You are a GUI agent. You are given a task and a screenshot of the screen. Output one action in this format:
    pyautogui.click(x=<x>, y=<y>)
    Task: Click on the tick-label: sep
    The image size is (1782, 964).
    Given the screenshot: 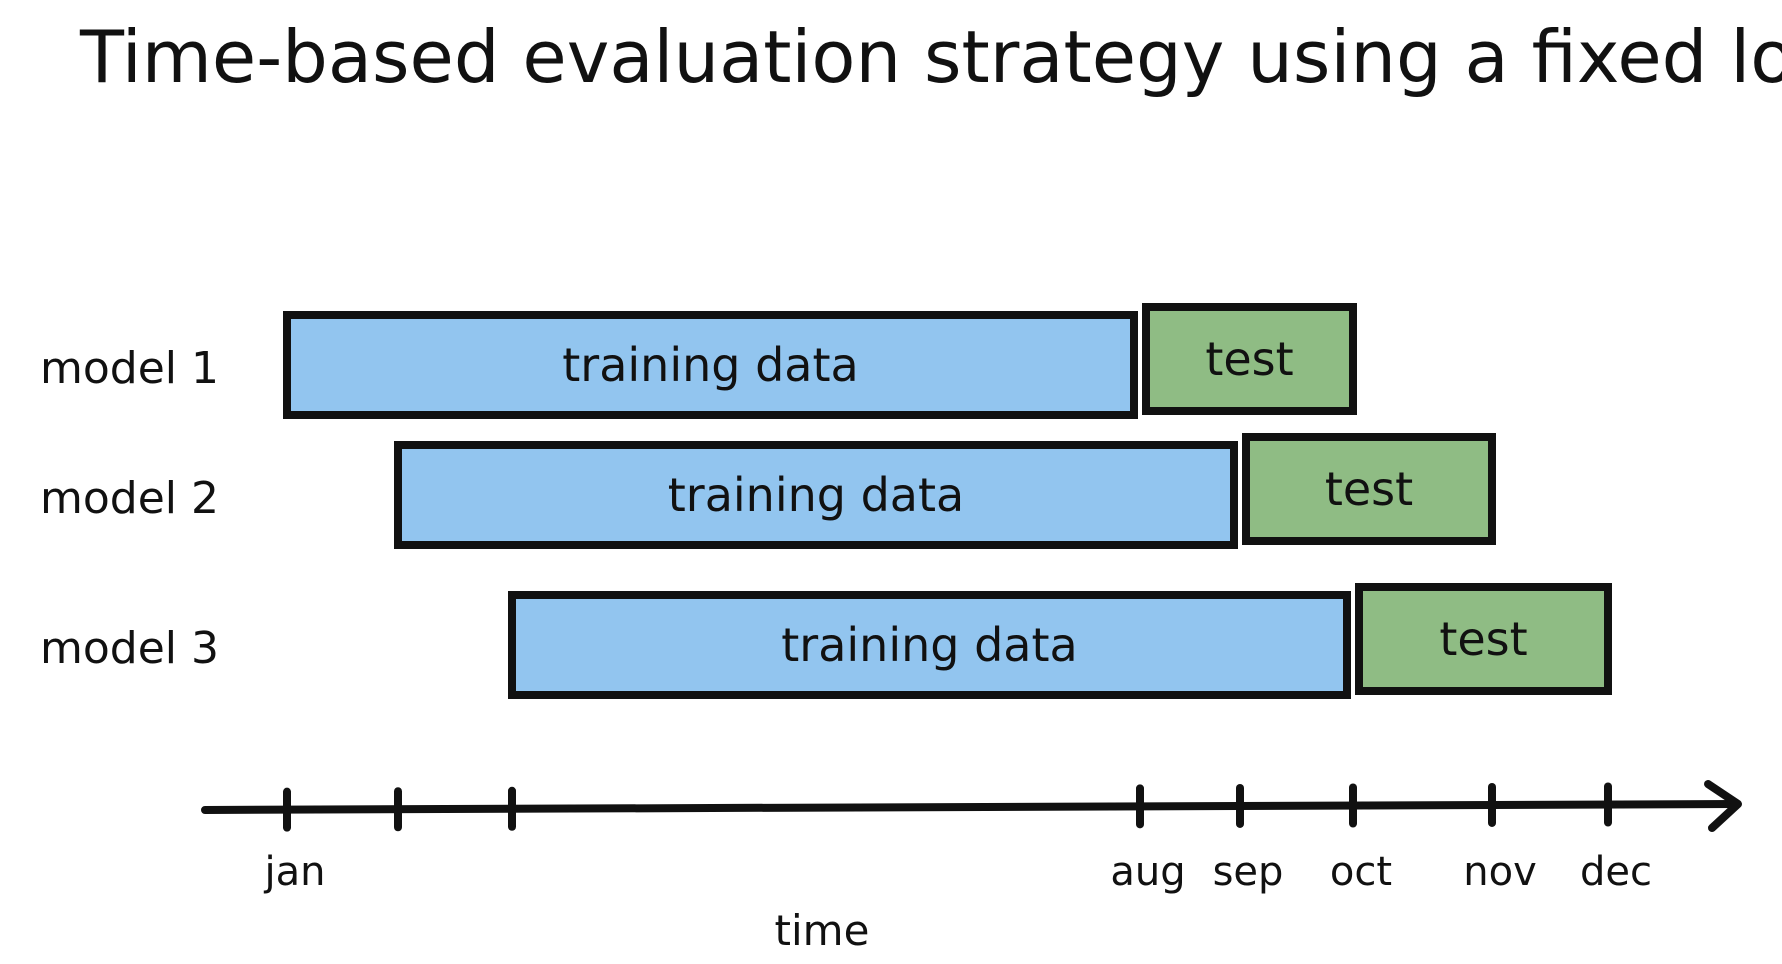 What is the action you would take?
    pyautogui.click(x=1248, y=872)
    